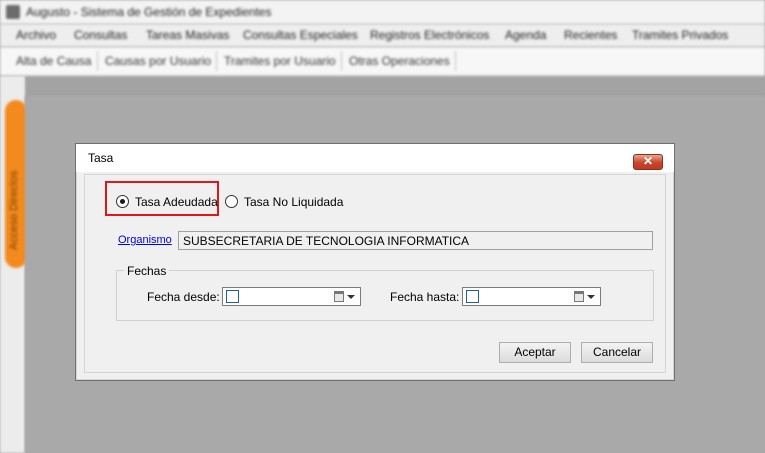 Image resolution: width=765 pixels, height=453 pixels. Describe the element at coordinates (100, 35) in the screenshot. I see `menu-consultas: Consultas` at that location.